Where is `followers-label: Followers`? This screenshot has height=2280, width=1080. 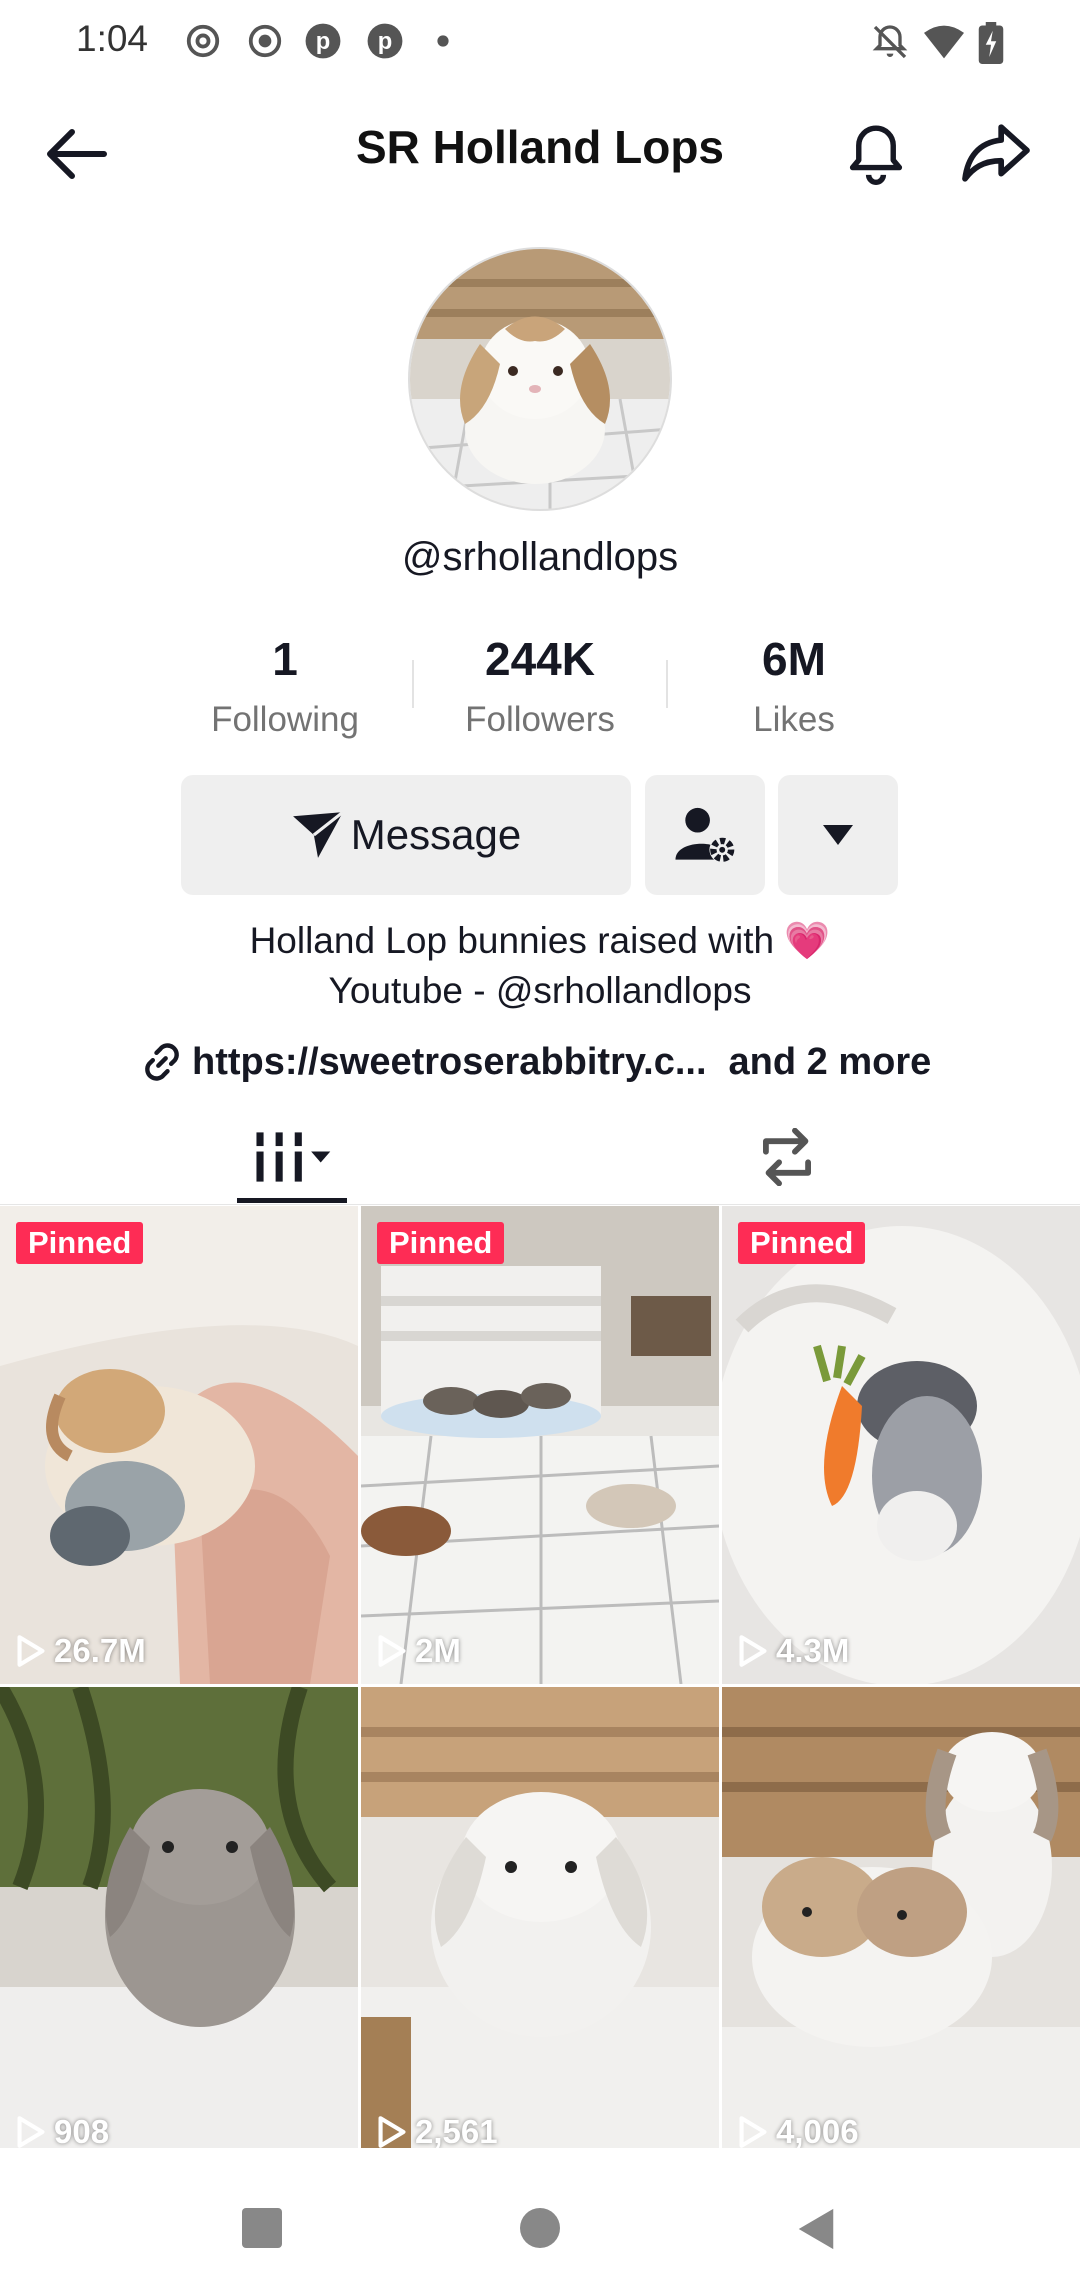
followers-label: Followers is located at coordinates (540, 720).